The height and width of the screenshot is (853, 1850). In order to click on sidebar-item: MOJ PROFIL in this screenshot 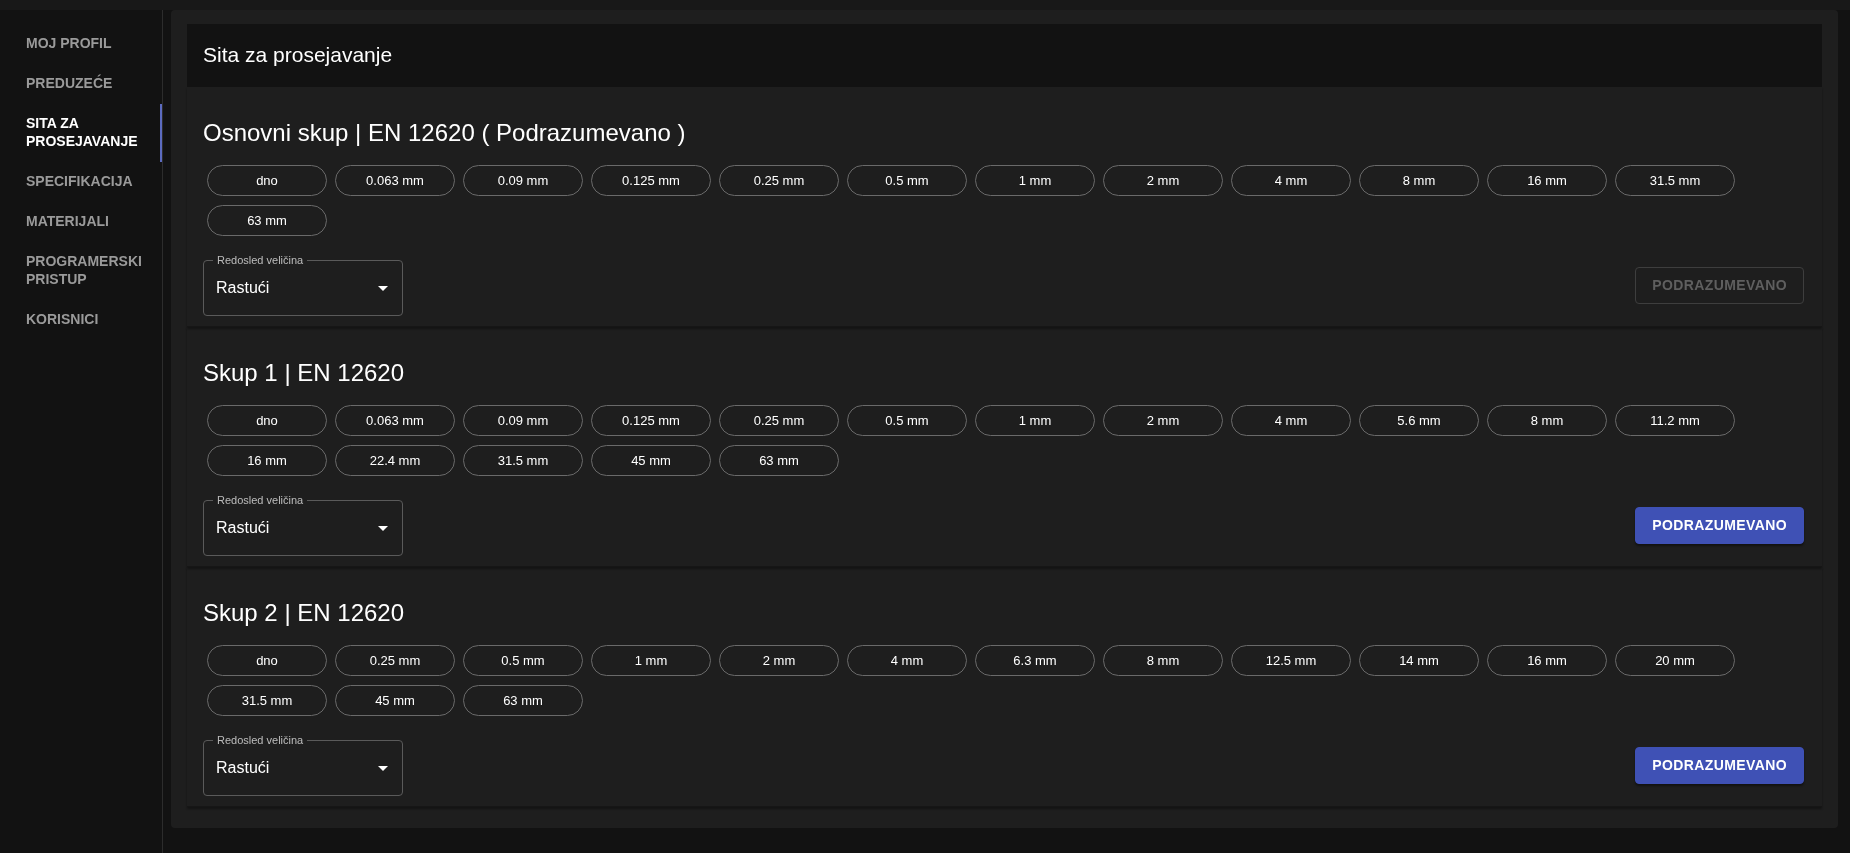, I will do `click(81, 44)`.